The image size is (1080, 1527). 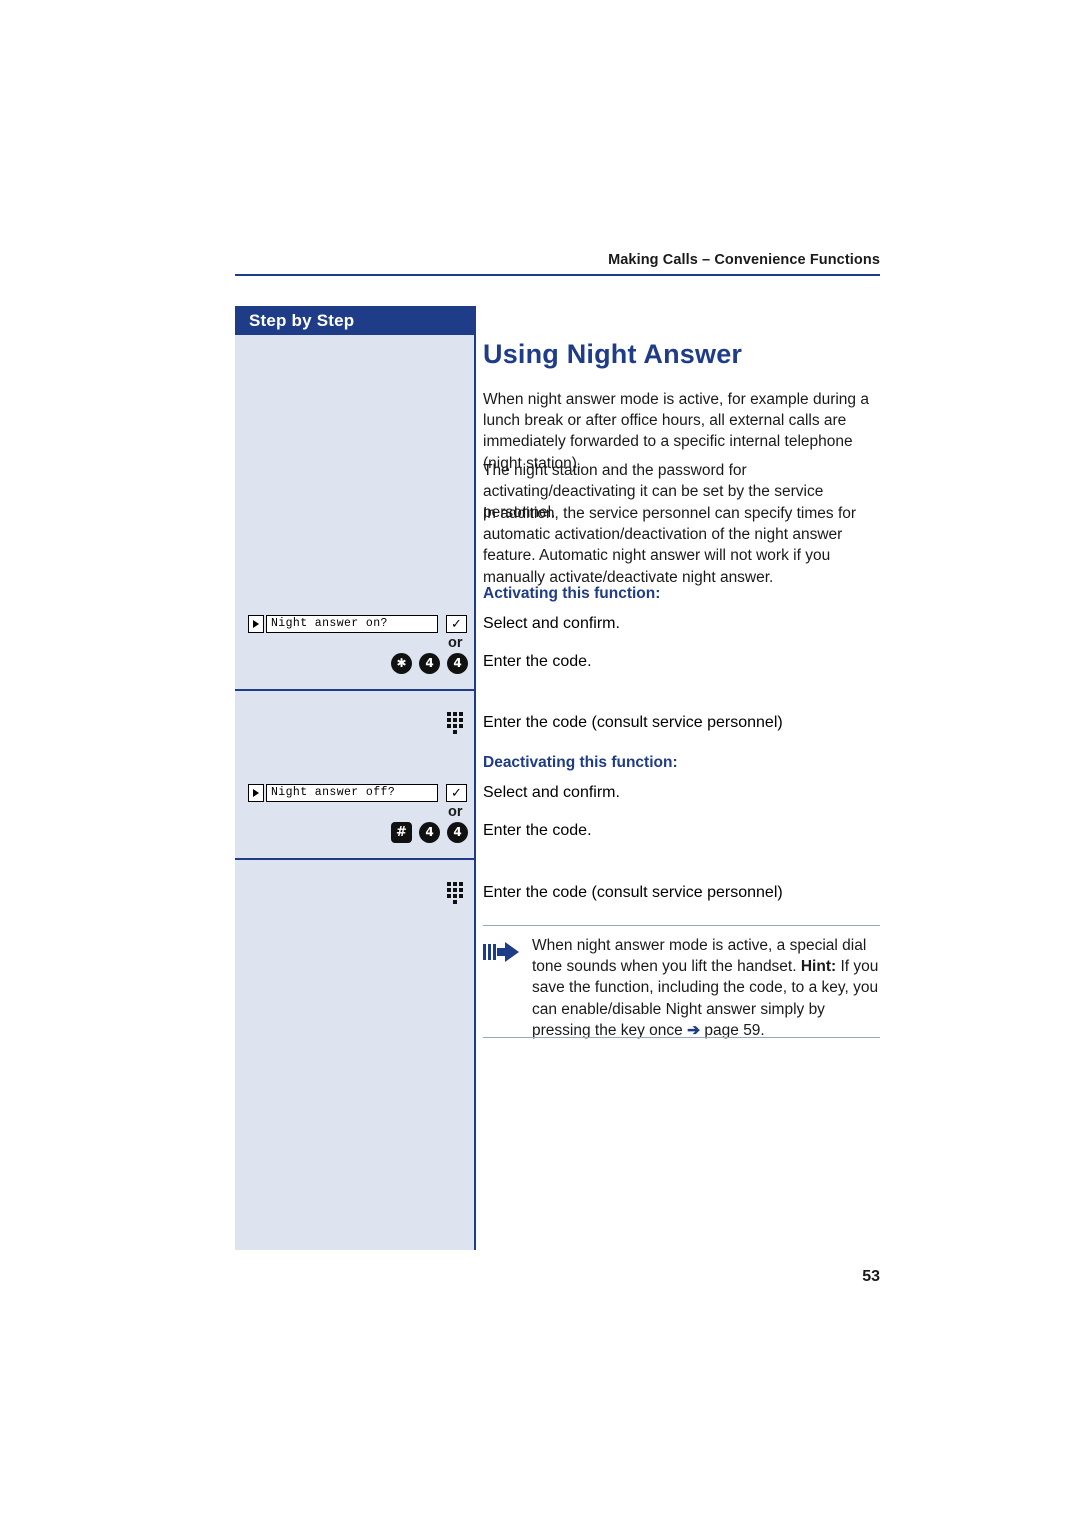 I want to click on or-label-2: or, so click(x=455, y=812).